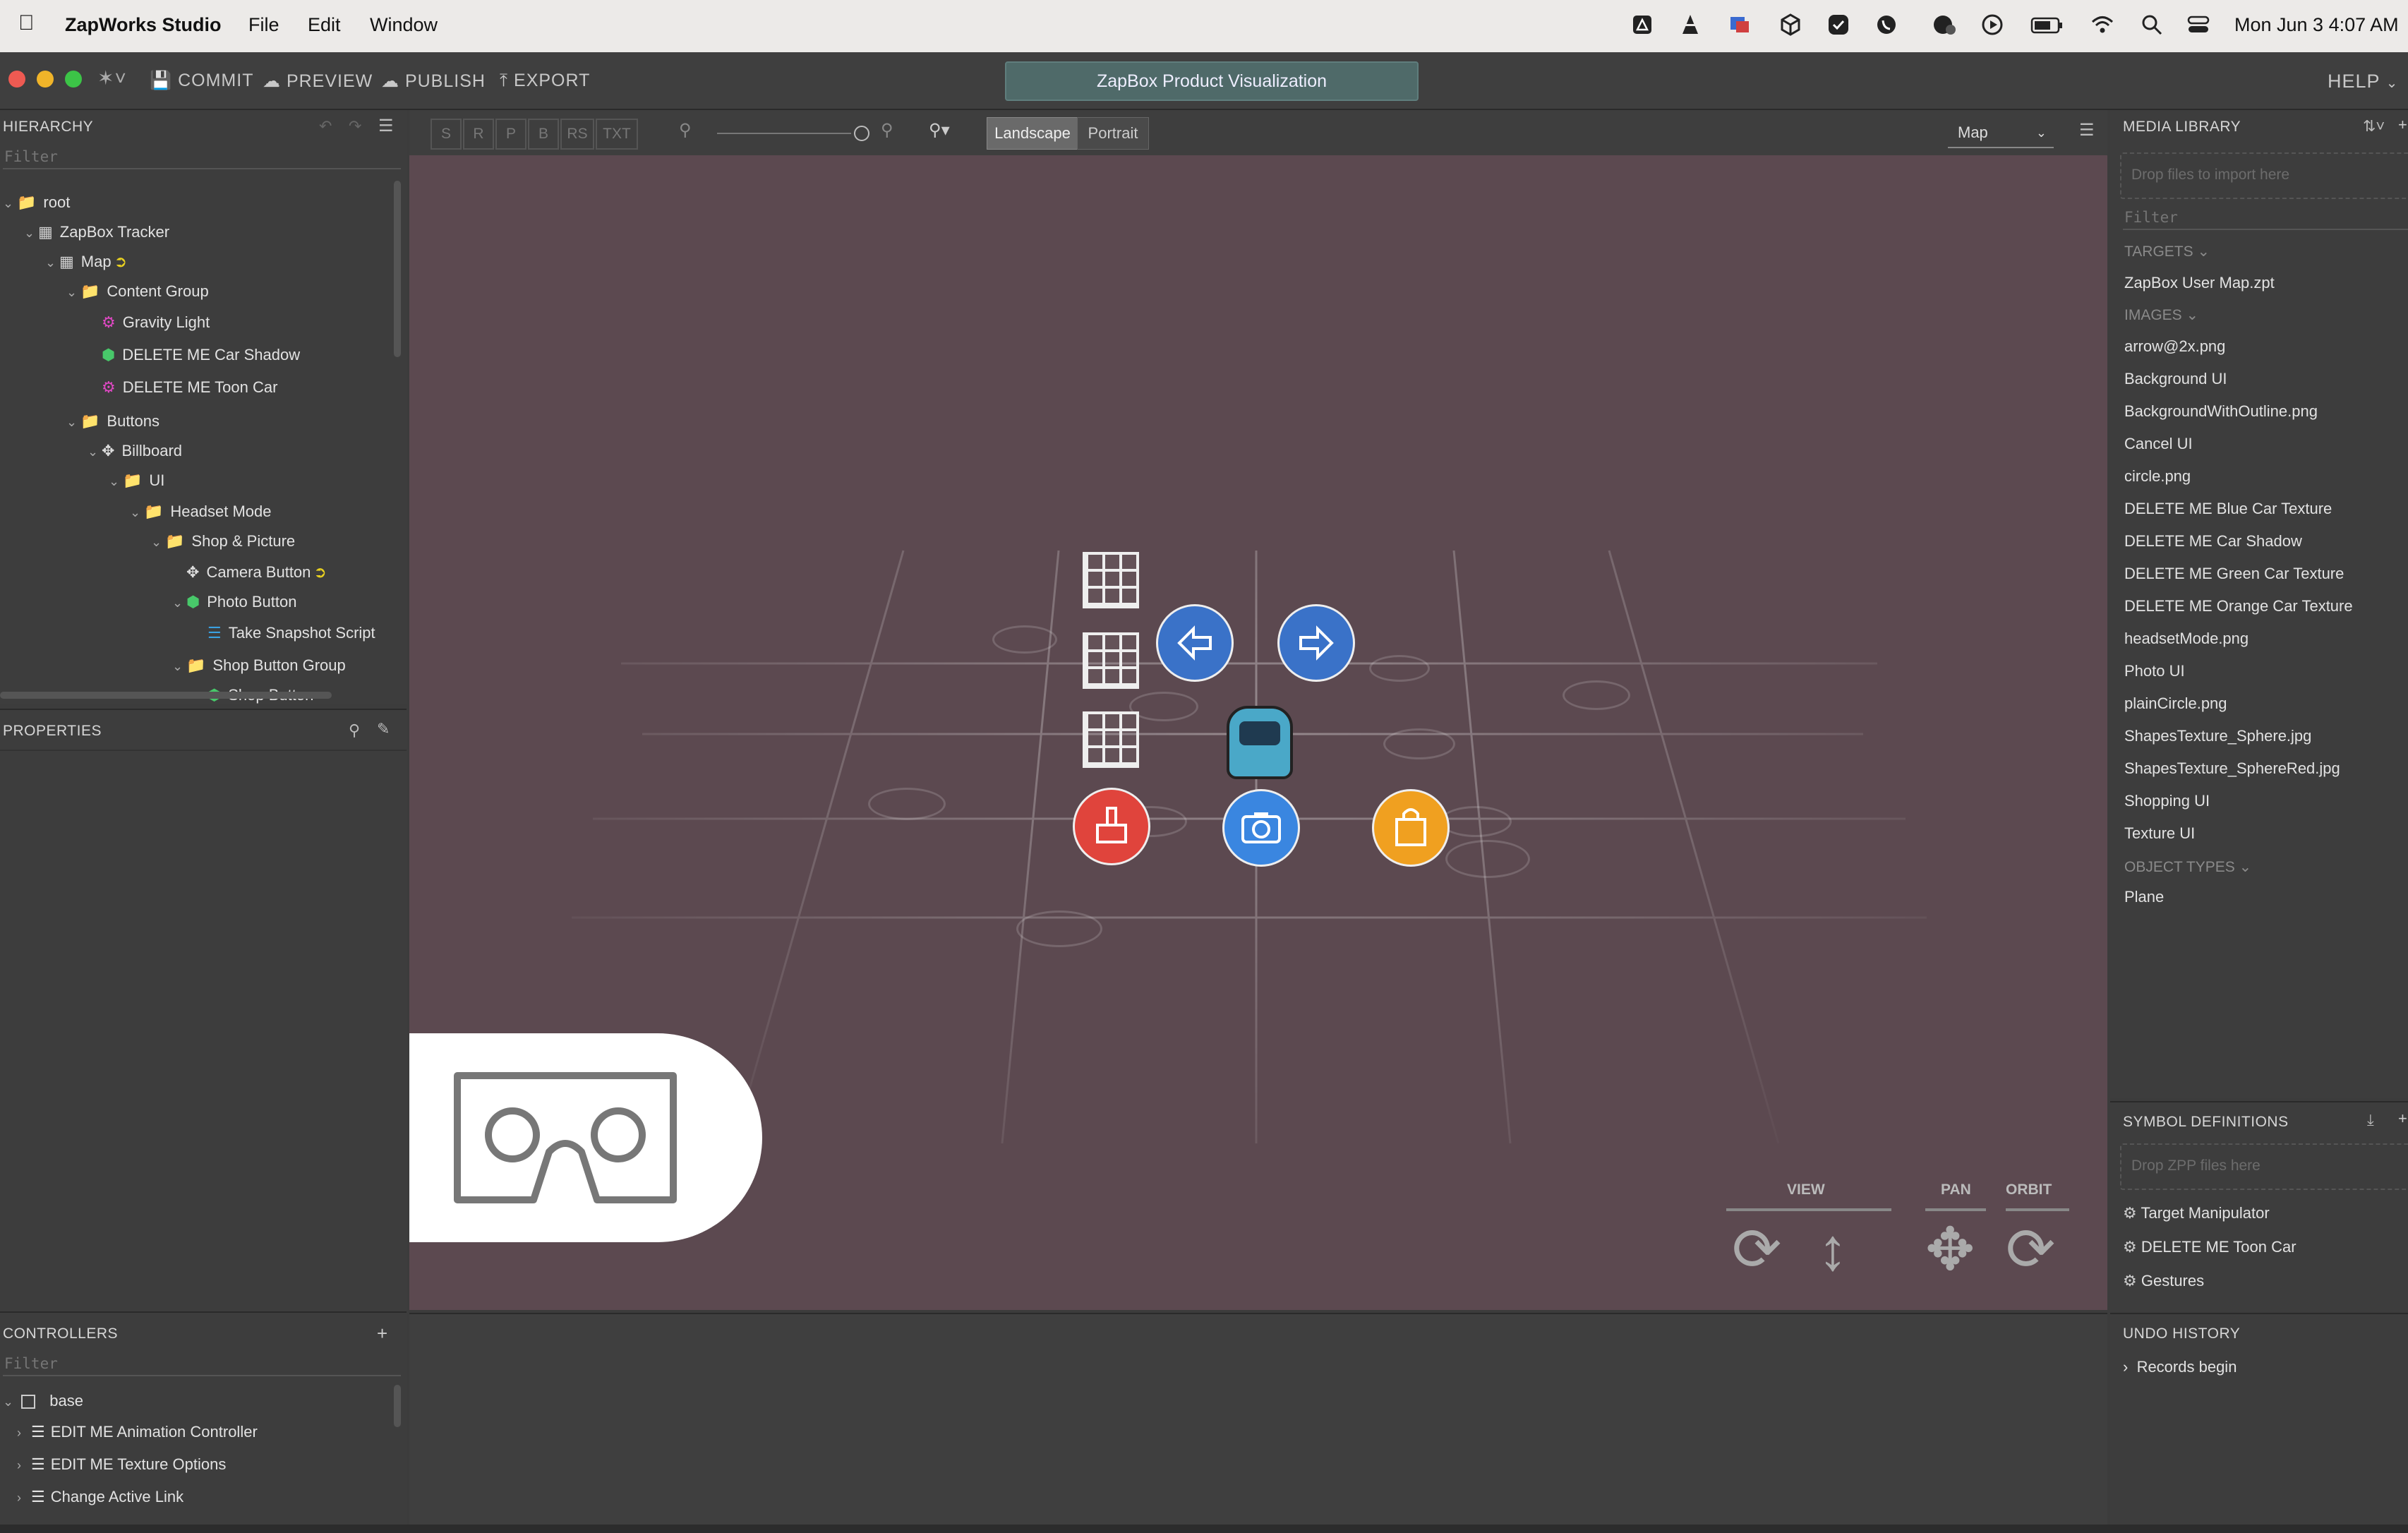 This screenshot has width=2408, height=1533. I want to click on hierarchy-item: ⚙ DELETE ME Toon Car, so click(182, 387).